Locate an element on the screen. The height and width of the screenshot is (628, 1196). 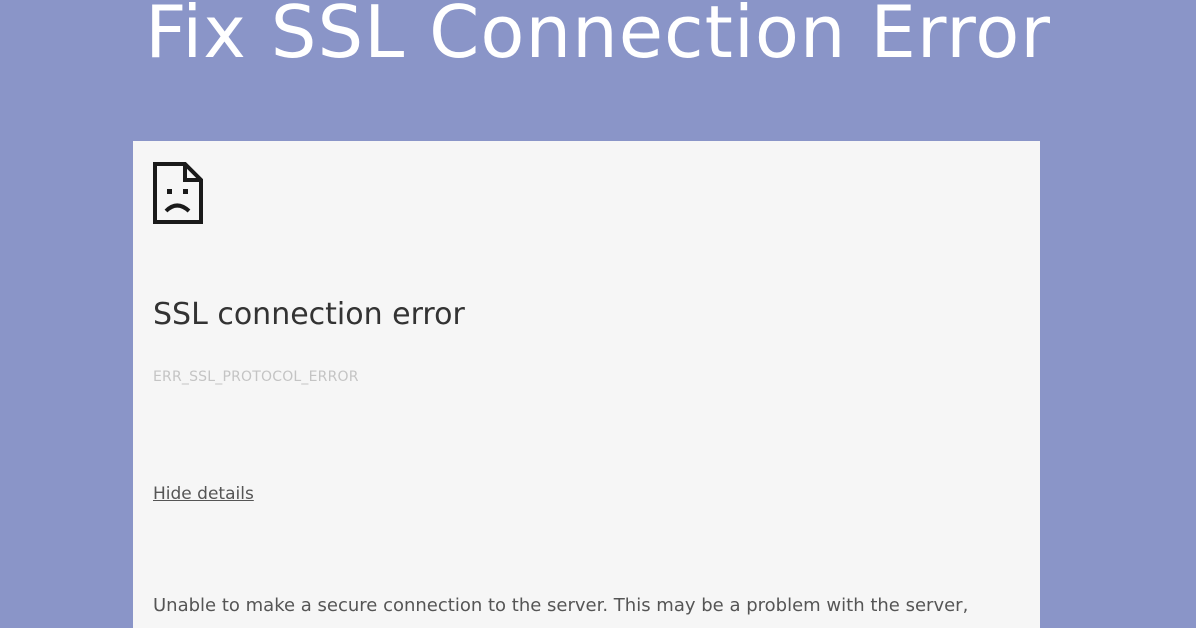
error-heading: SSL connection error is located at coordinates (309, 314).